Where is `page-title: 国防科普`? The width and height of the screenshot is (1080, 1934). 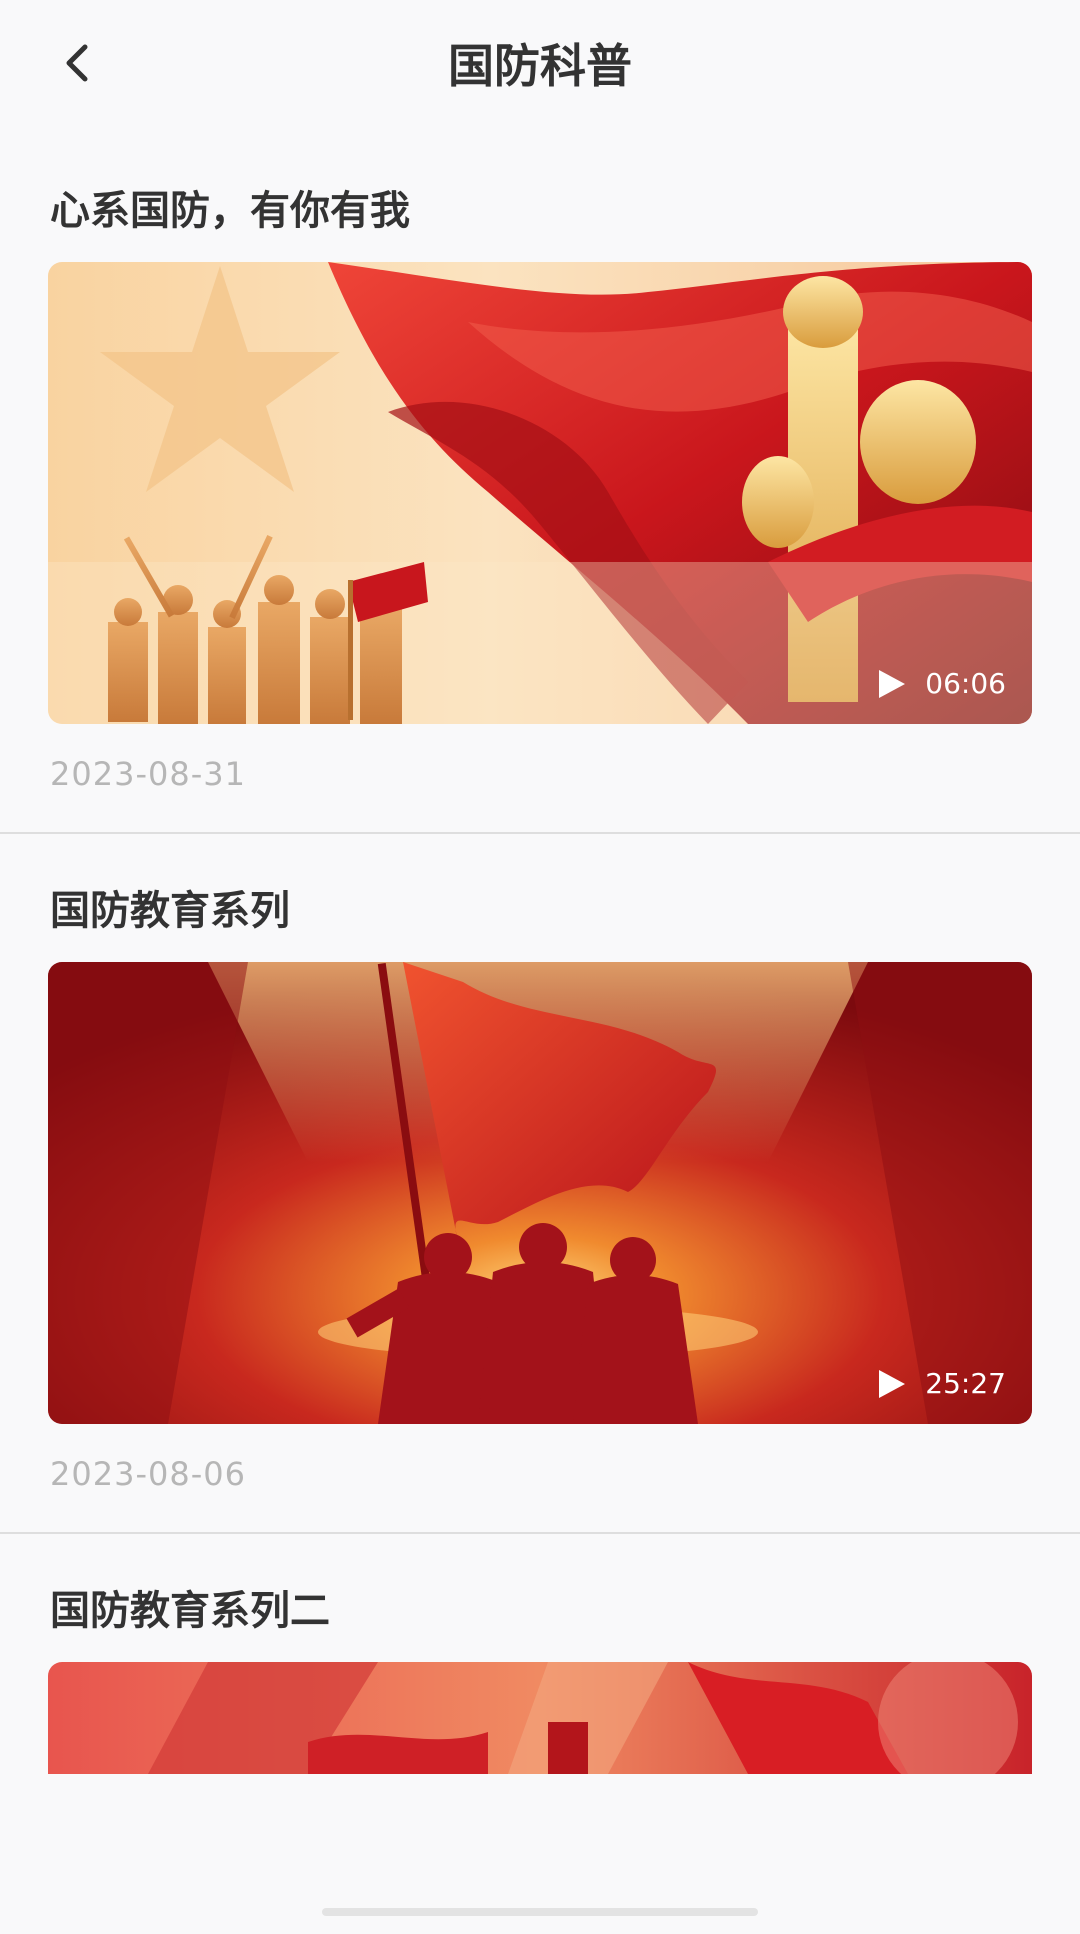 page-title: 国防科普 is located at coordinates (540, 66).